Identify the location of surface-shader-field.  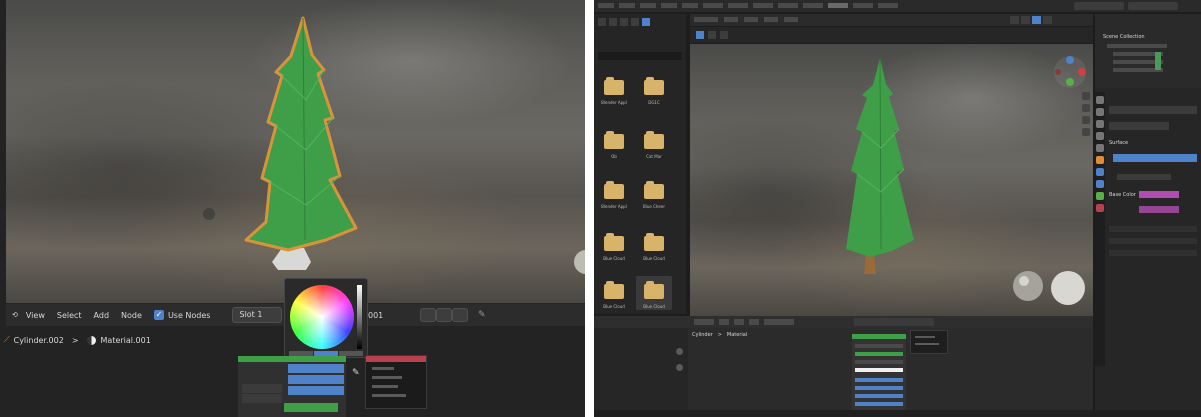
(1155, 158).